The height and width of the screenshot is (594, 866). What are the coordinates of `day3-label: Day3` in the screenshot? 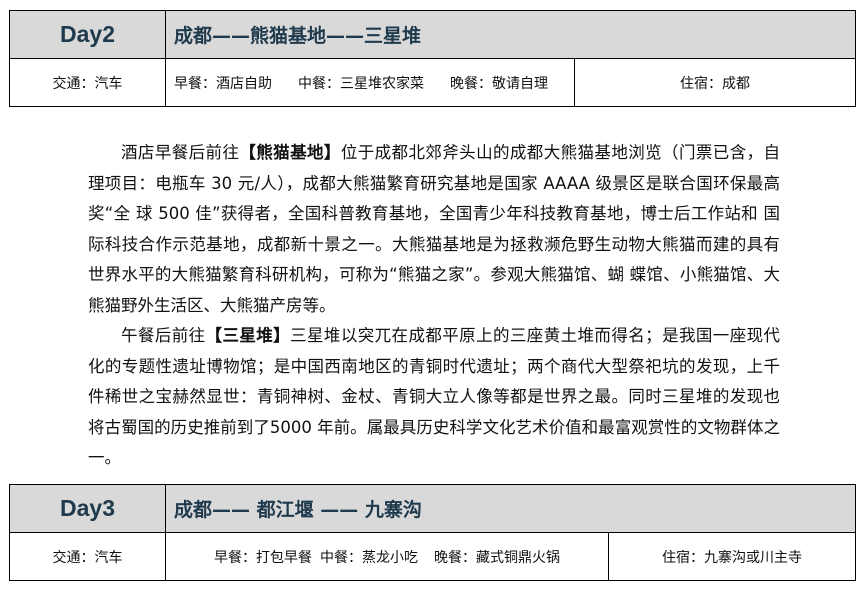 It's located at (87, 508).